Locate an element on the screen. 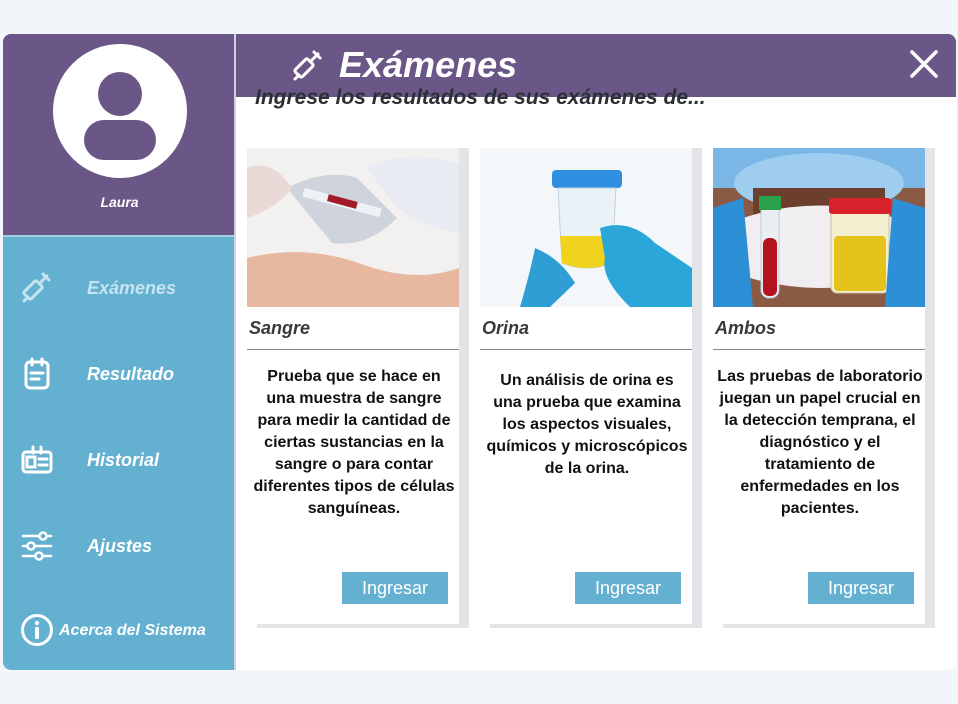 Image resolution: width=958 pixels, height=704 pixels. profile-panel: Laura is located at coordinates (118, 134).